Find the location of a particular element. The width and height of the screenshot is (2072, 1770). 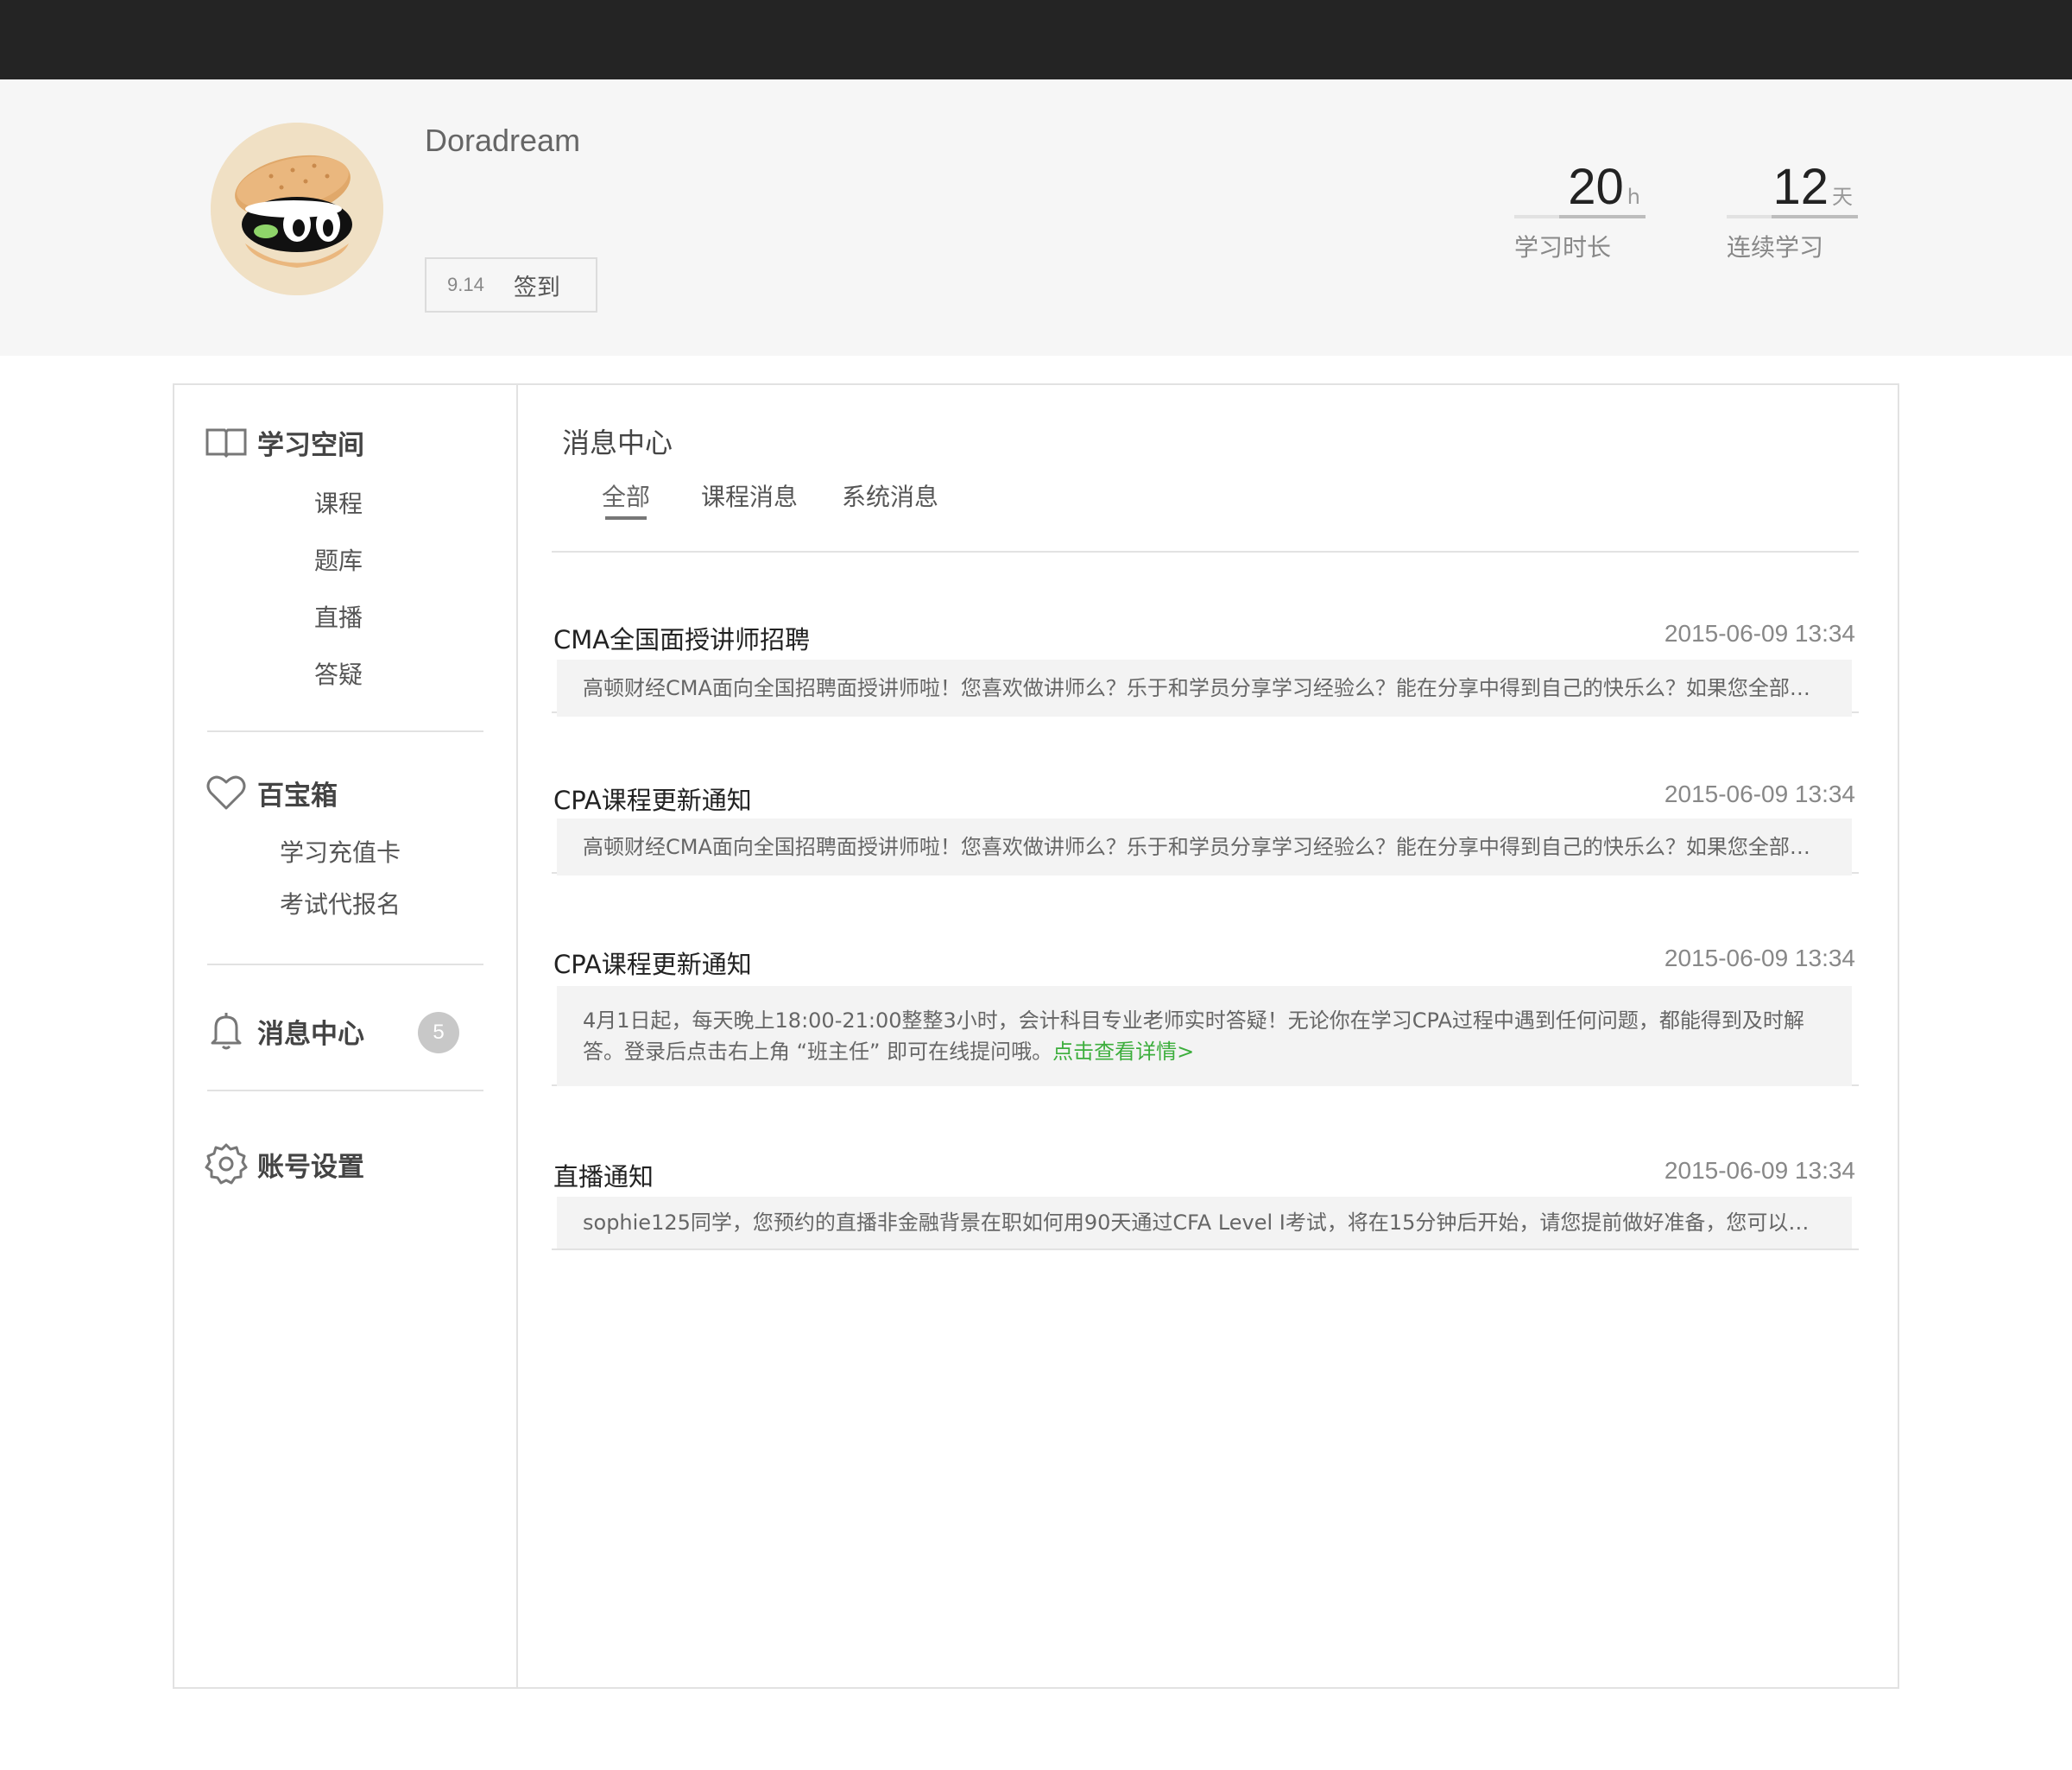

heart-icon is located at coordinates (226, 793).